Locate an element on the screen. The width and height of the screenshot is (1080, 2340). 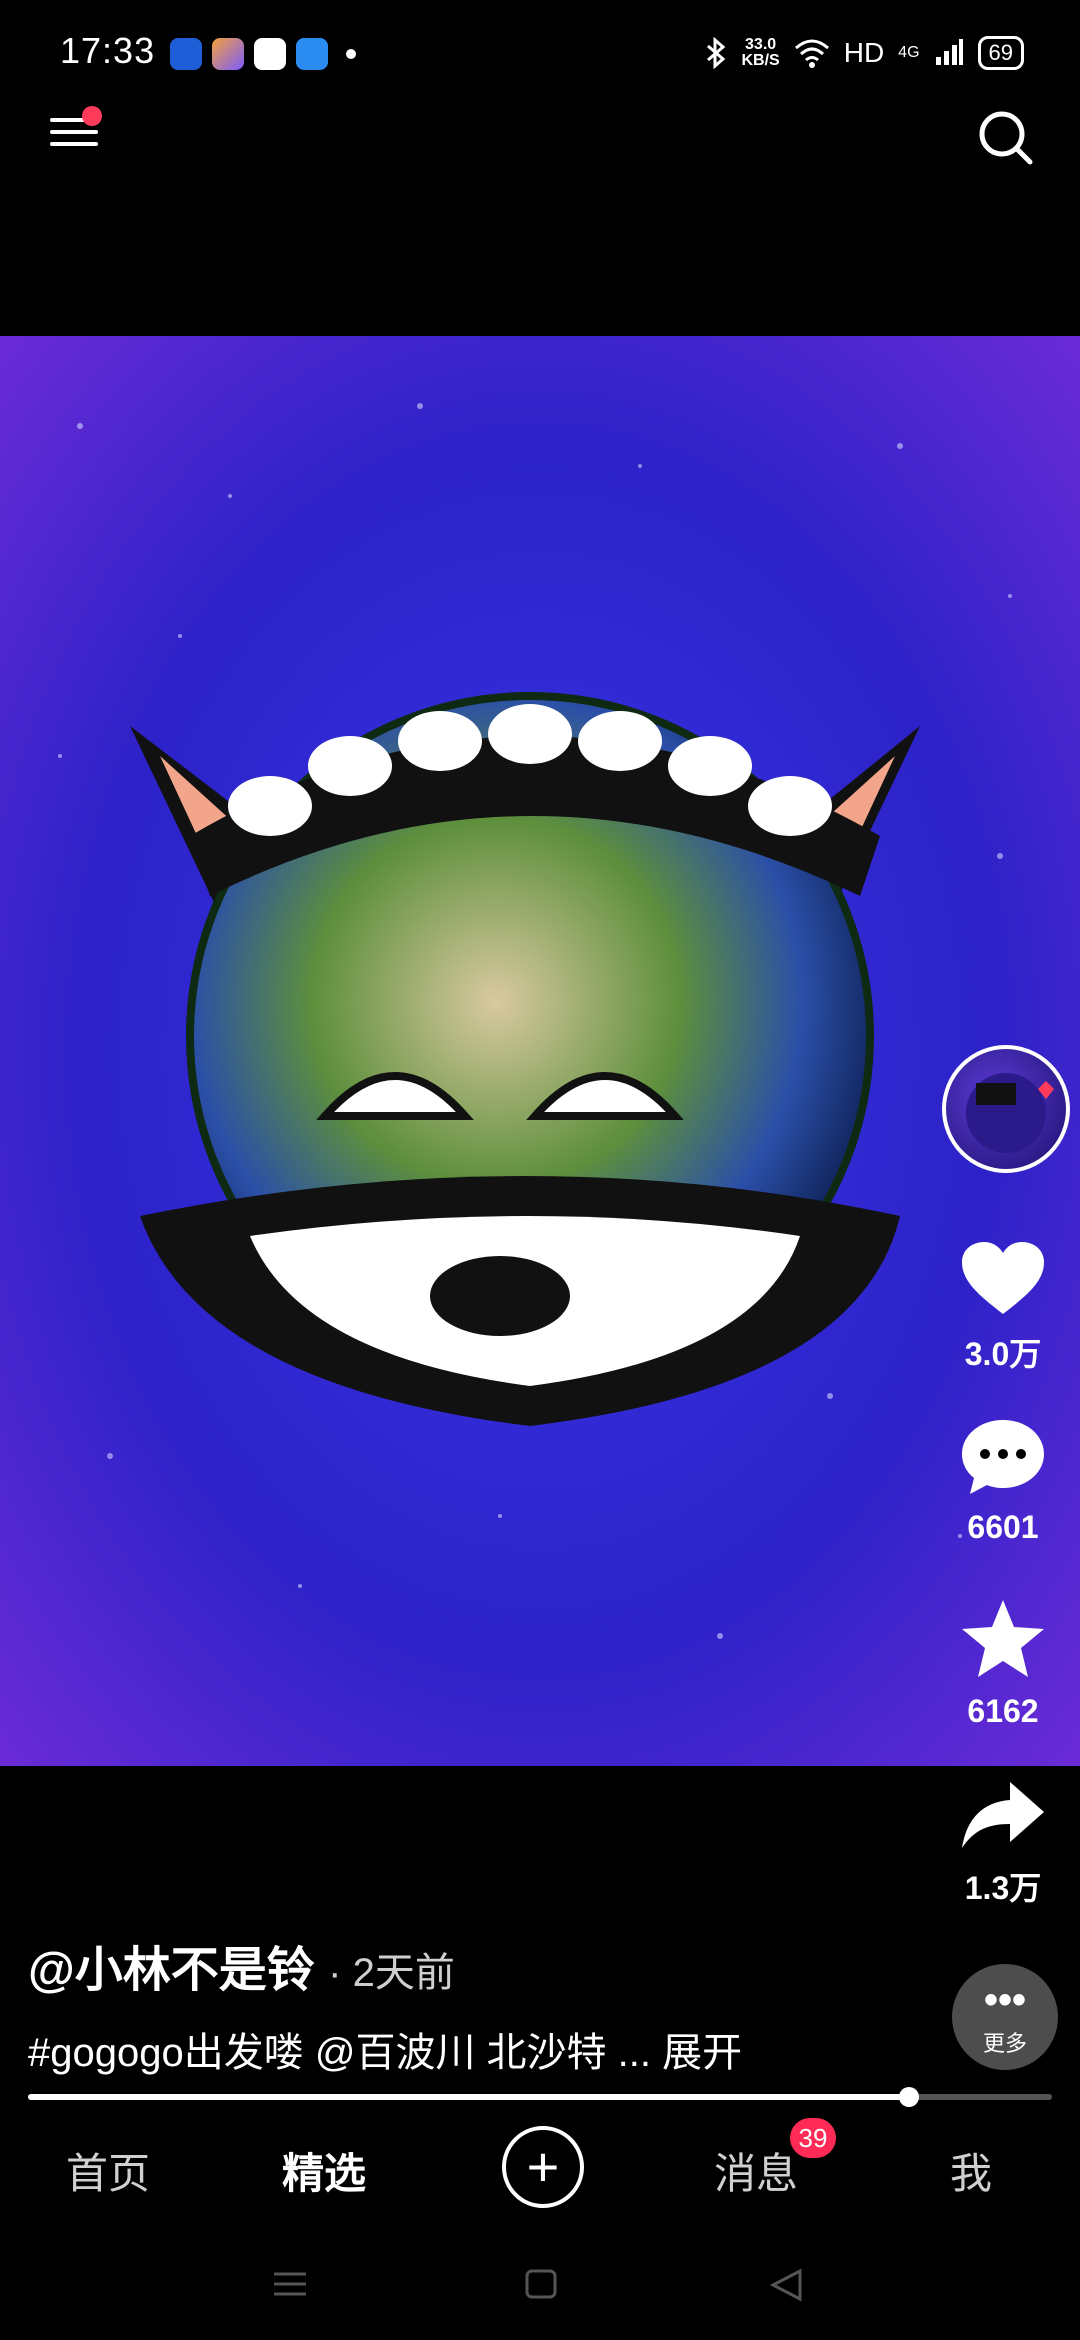
bluetooth-icon is located at coordinates (716, 53).